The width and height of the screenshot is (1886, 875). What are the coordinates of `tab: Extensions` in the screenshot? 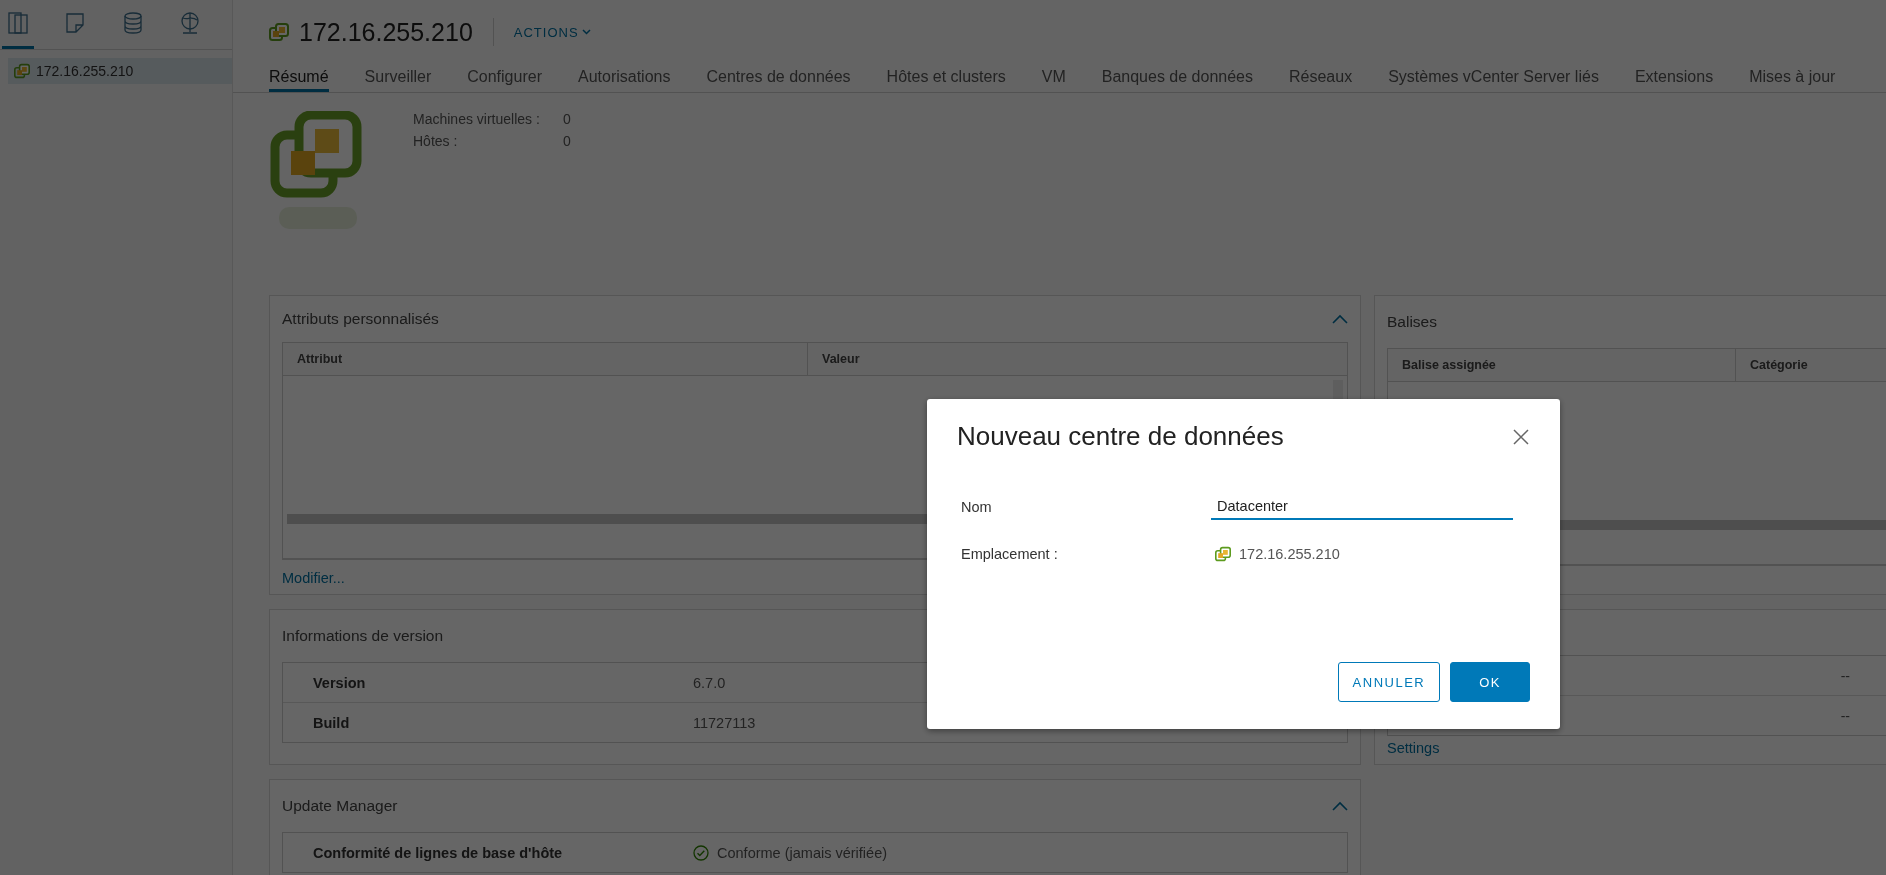 It's located at (1674, 78).